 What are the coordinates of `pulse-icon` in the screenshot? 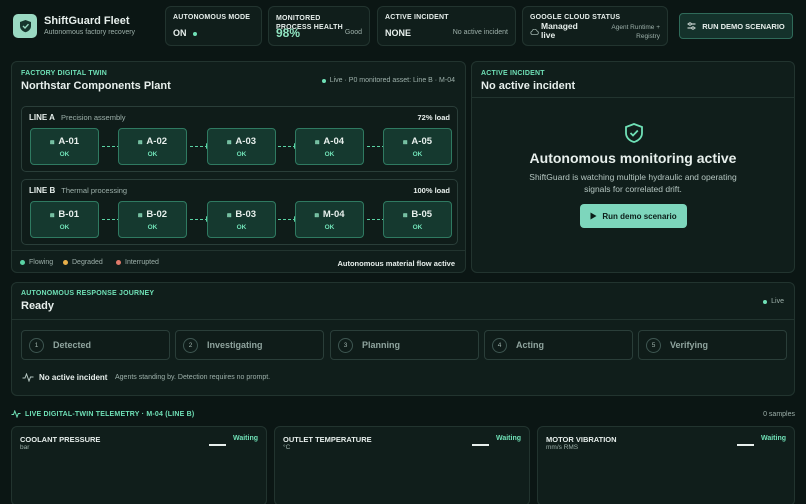 It's located at (16, 414).